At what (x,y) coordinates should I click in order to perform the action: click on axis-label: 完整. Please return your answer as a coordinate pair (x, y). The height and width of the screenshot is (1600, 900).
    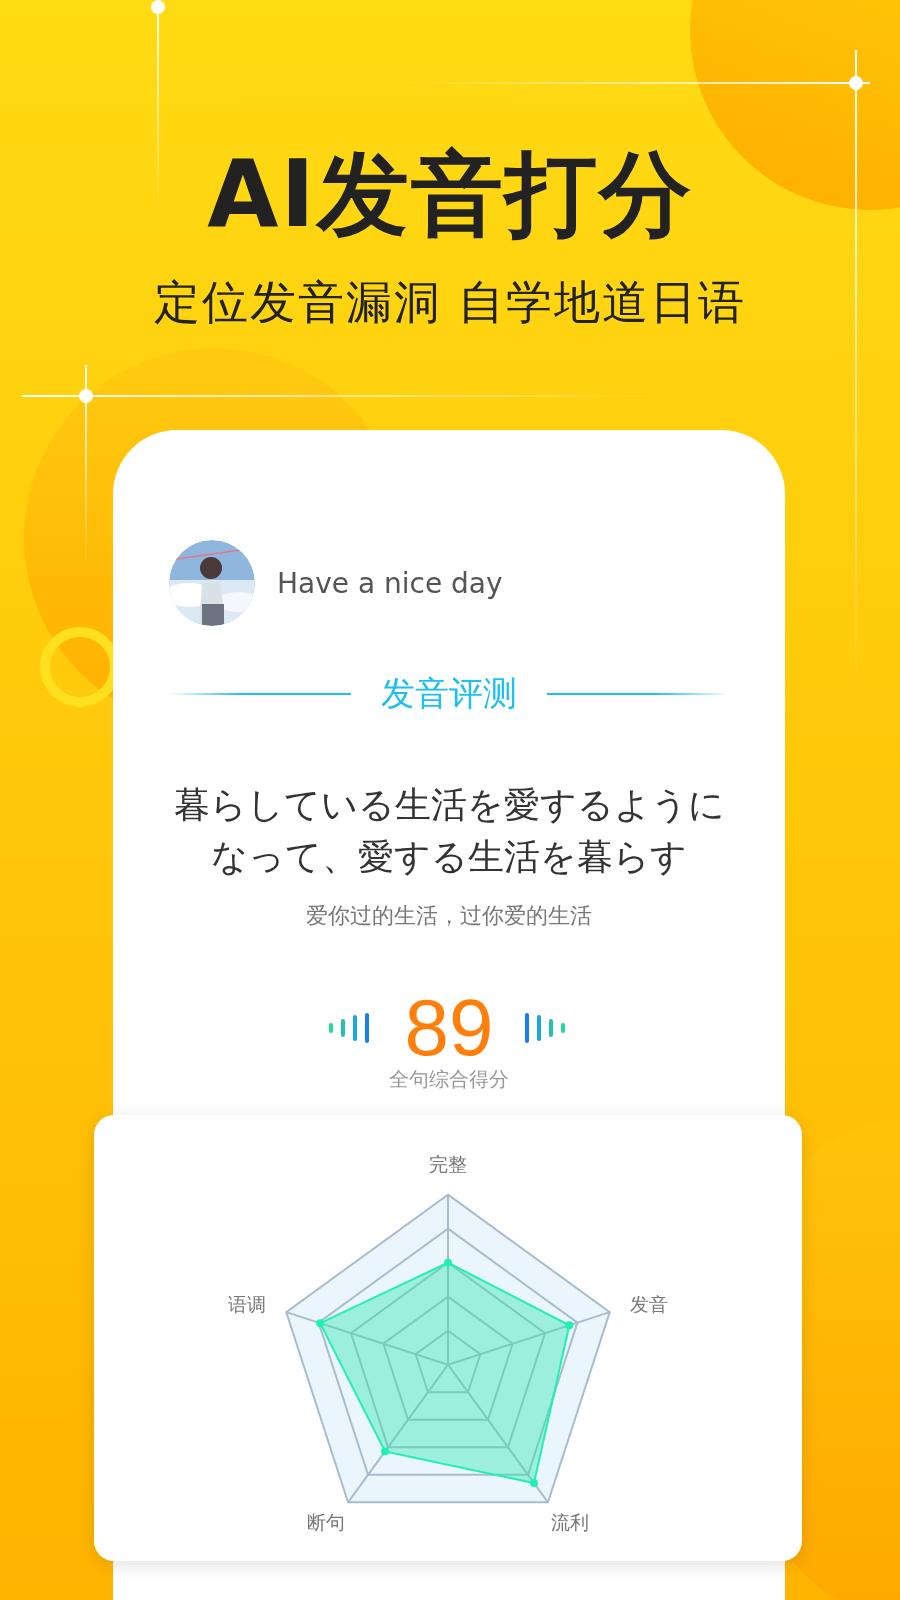
    Looking at the image, I should click on (448, 1164).